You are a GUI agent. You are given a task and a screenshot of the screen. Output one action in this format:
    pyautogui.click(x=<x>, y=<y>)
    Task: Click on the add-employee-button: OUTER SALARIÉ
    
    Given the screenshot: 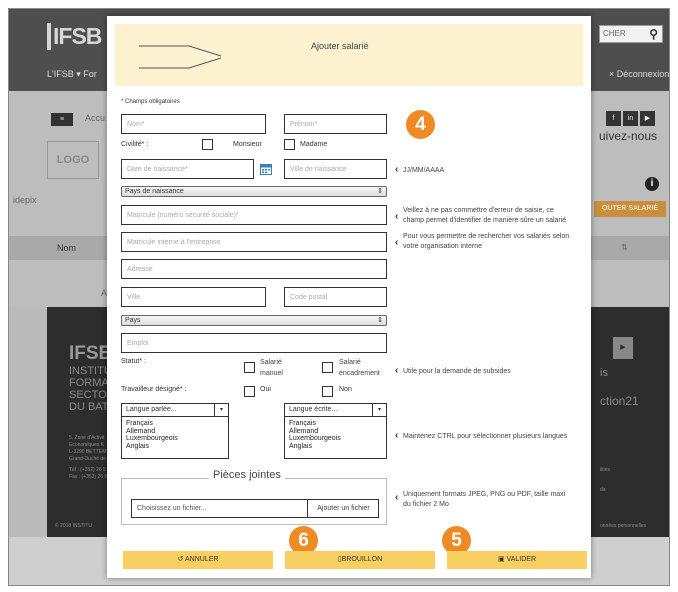 What is the action you would take?
    pyautogui.click(x=630, y=209)
    